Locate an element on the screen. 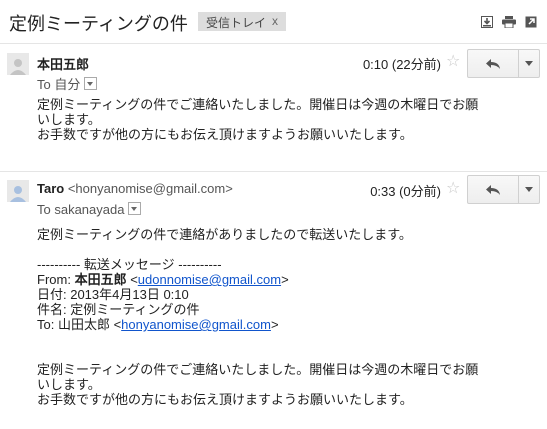  angle-open: < is located at coordinates (132, 279).